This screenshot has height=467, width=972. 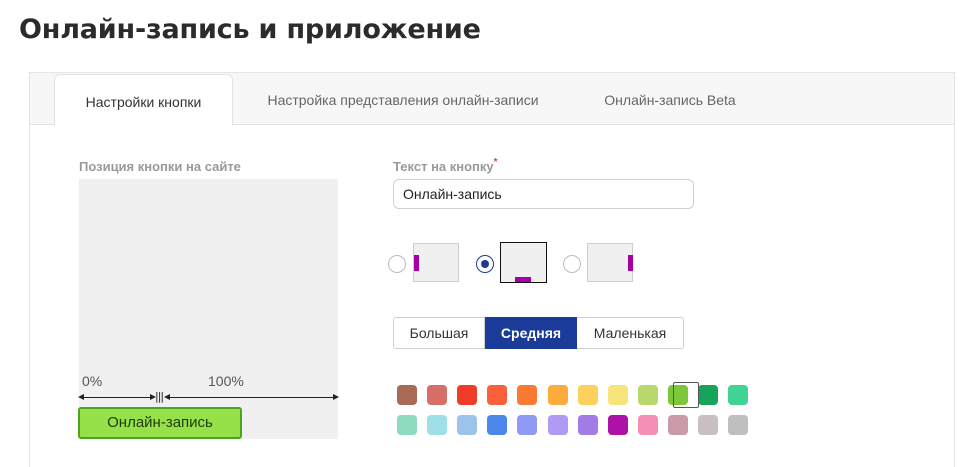 What do you see at coordinates (416, 263) in the screenshot?
I see `placement-left-mark` at bounding box center [416, 263].